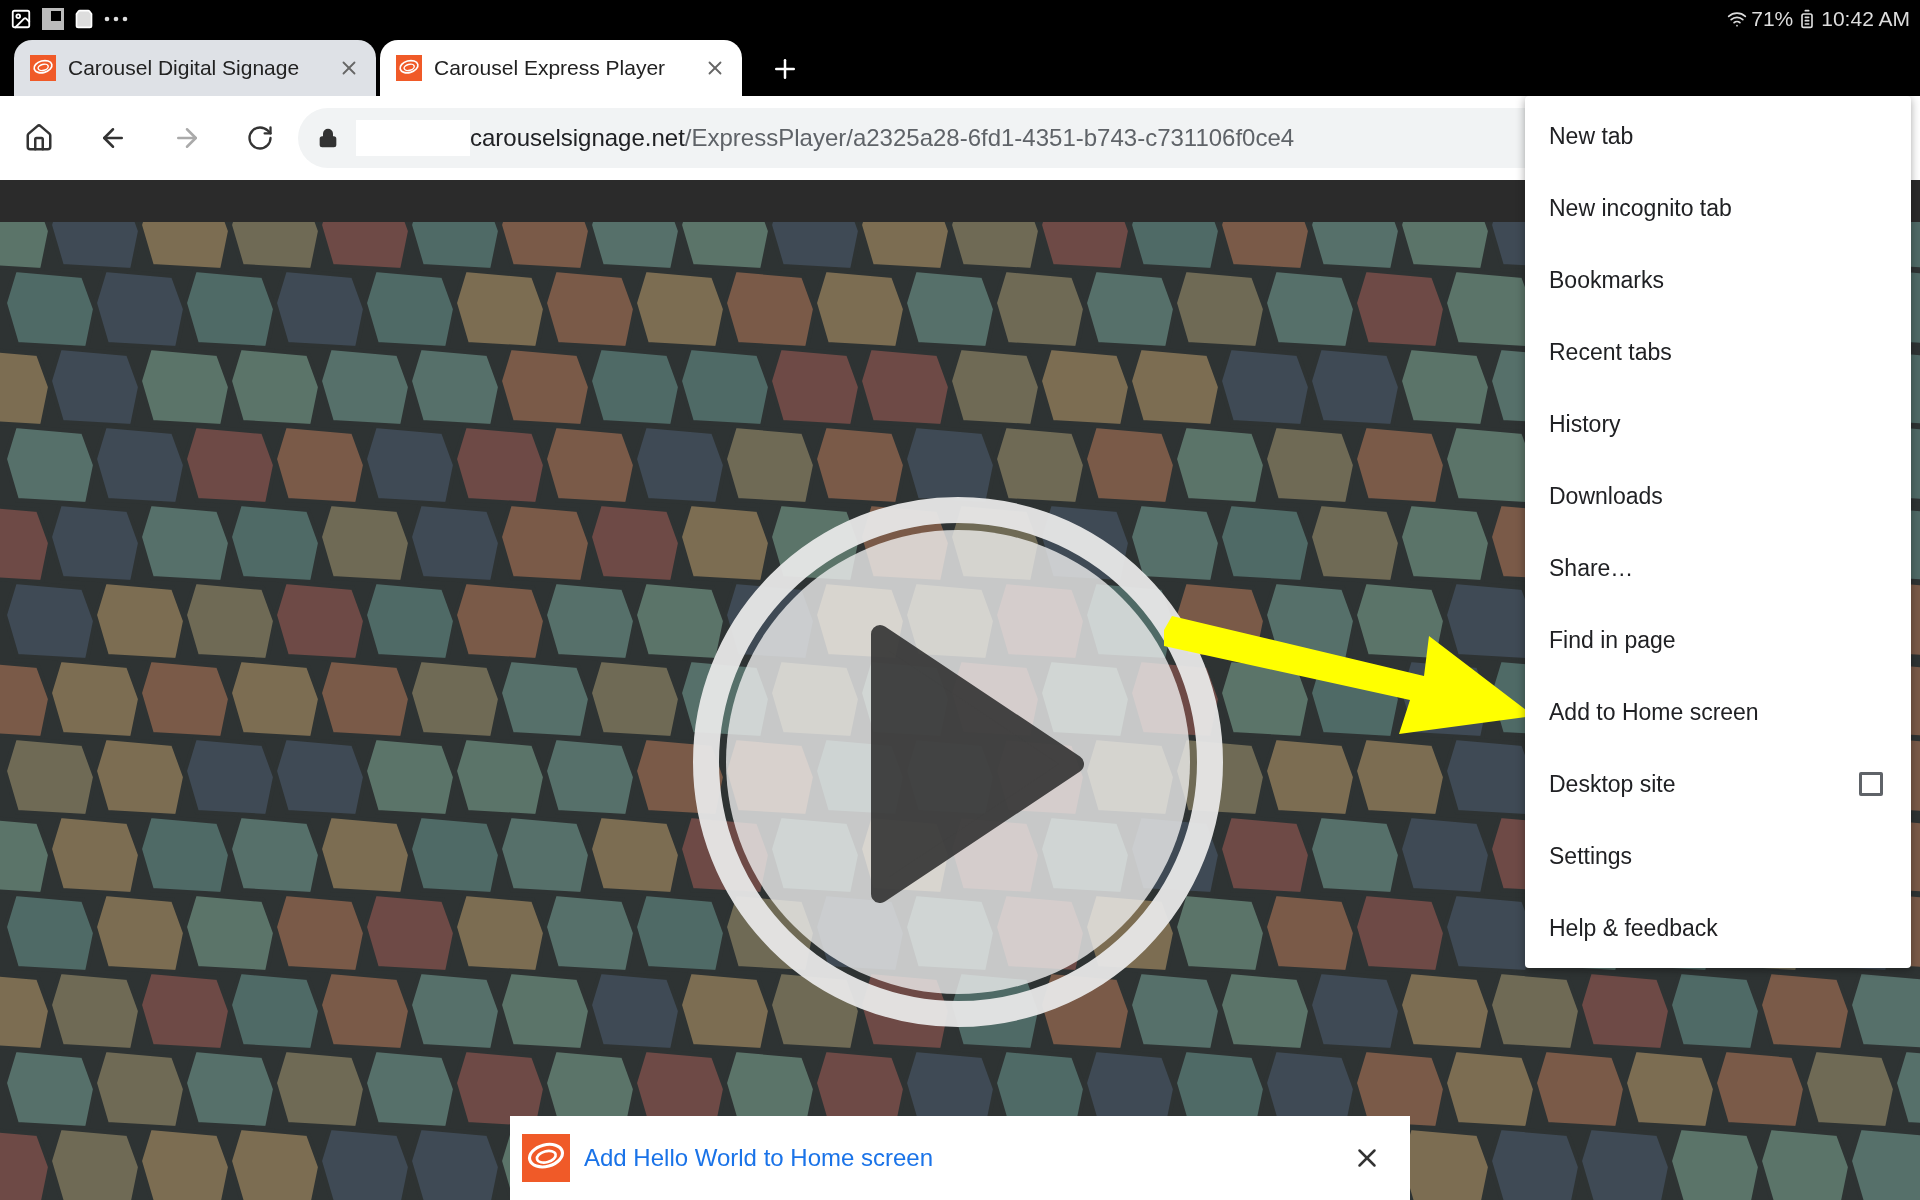 The height and width of the screenshot is (1200, 1920). I want to click on menu-item: New incognito tab, so click(1718, 208).